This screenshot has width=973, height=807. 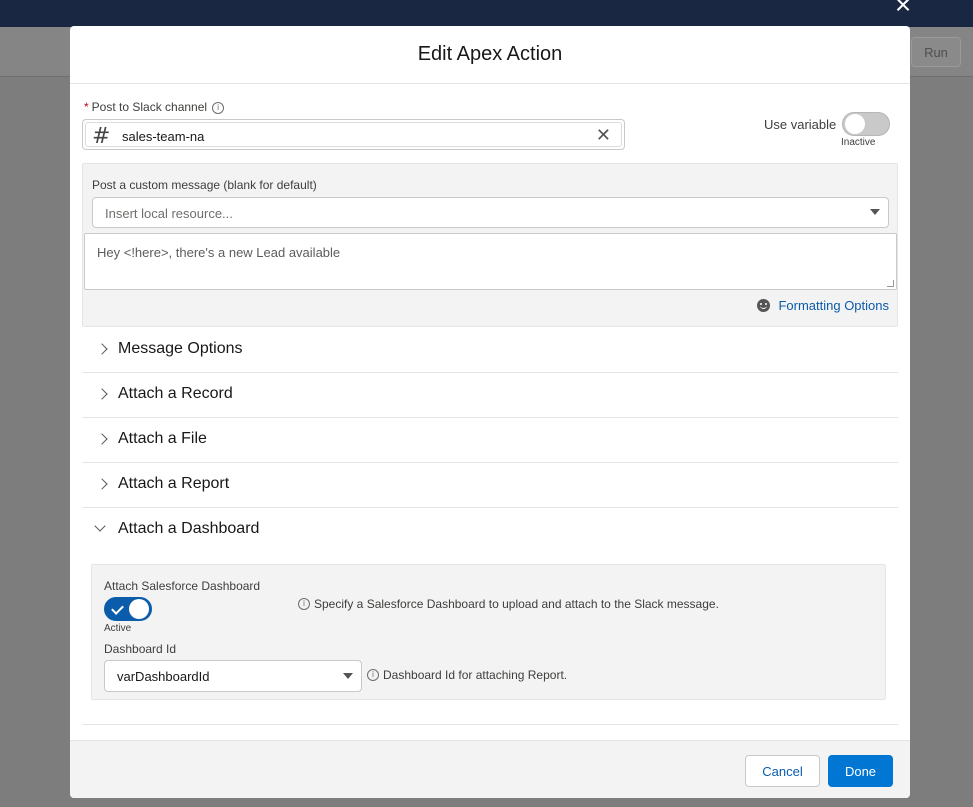 I want to click on check-icon, so click(x=117, y=608).